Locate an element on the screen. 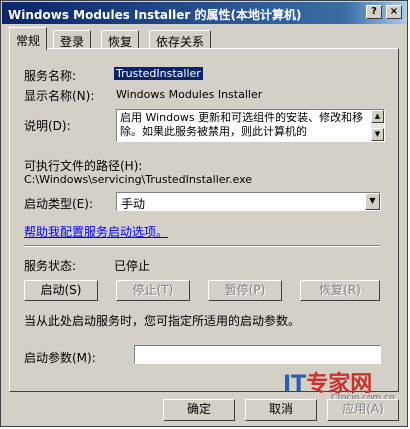  stop-button: 停止(T) is located at coordinates (153, 290).